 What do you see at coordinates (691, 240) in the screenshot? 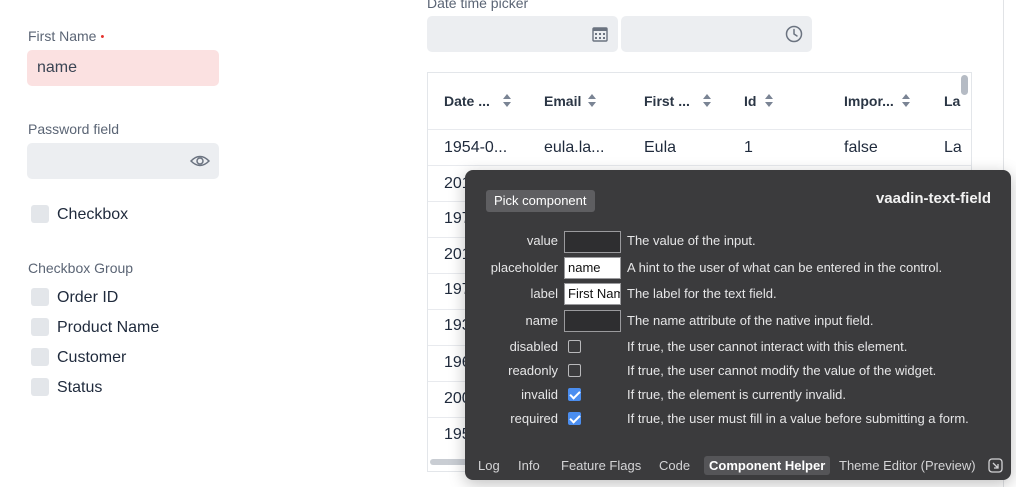
I see `property-description: The value of the input.` at bounding box center [691, 240].